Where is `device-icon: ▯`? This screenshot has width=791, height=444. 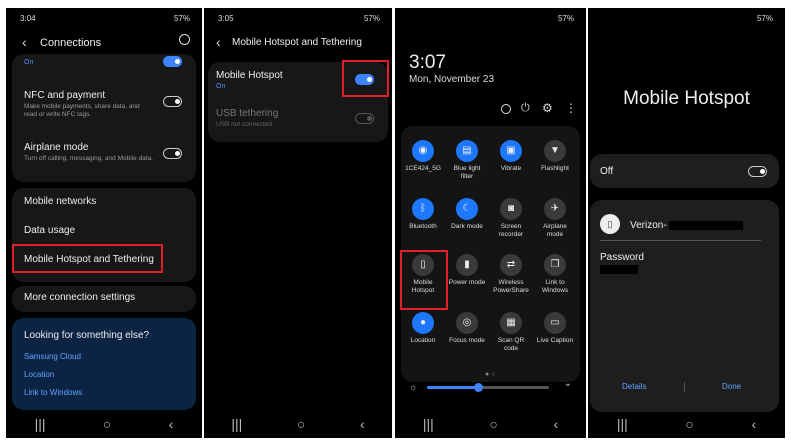 device-icon: ▯ is located at coordinates (610, 224).